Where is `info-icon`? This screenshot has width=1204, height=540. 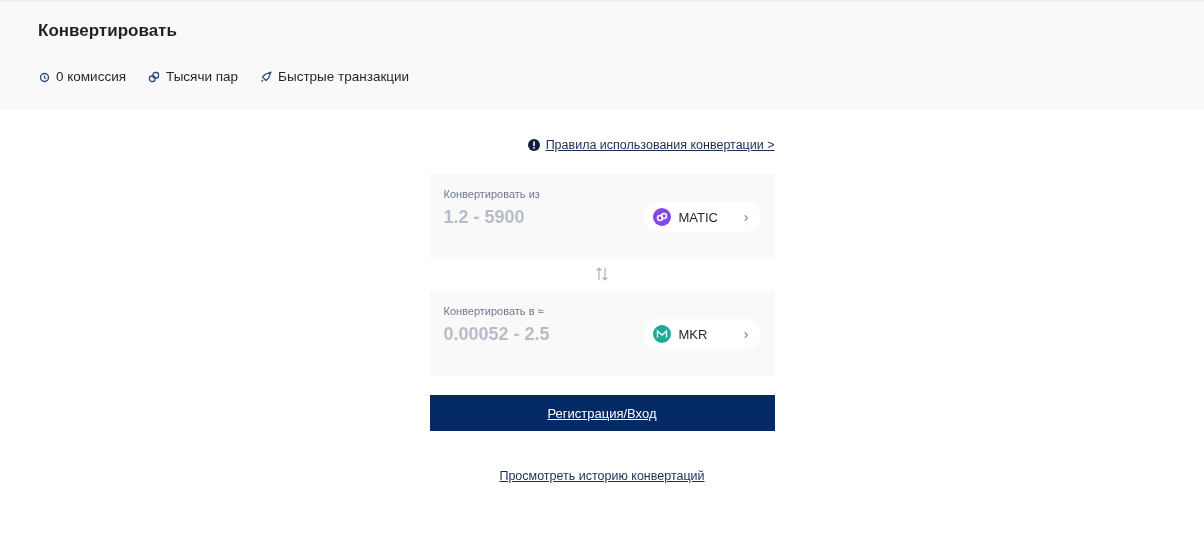
info-icon is located at coordinates (533, 145).